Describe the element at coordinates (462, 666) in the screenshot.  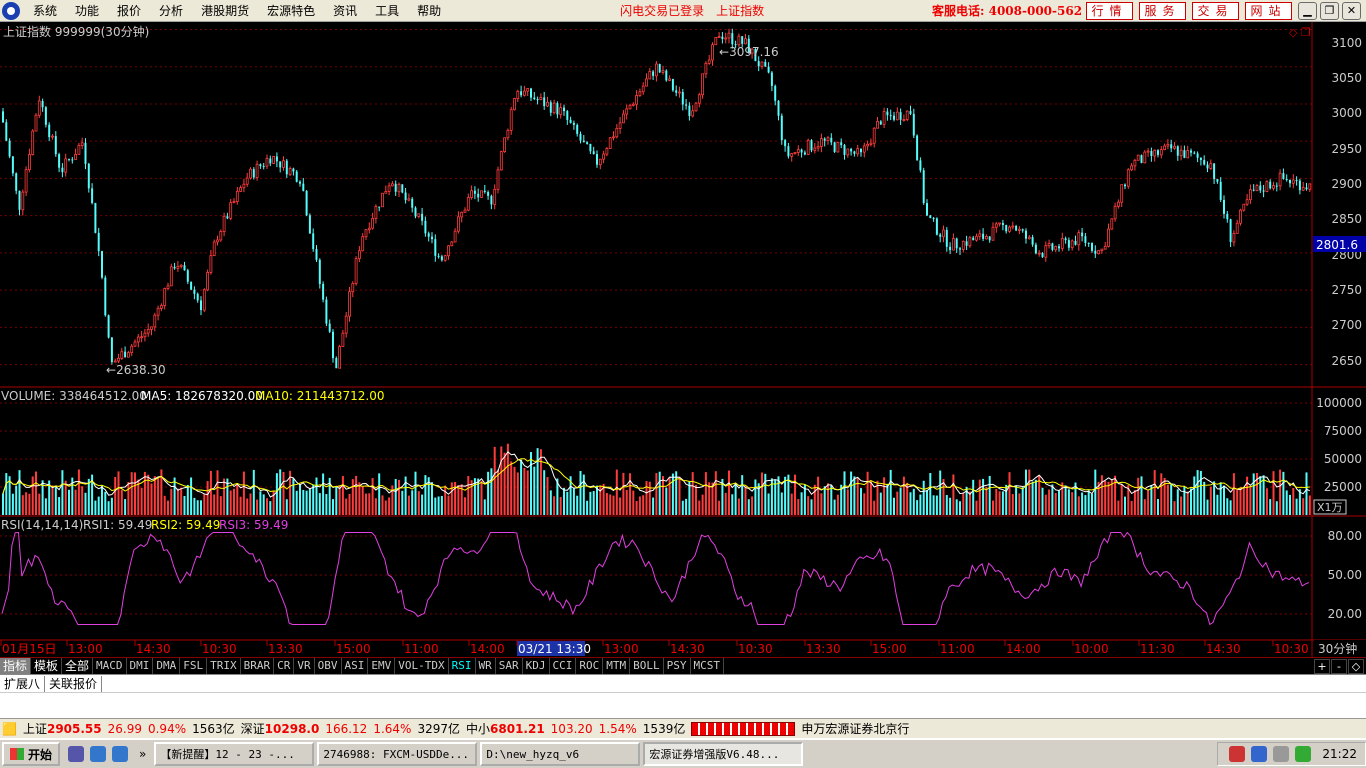
I see `tab-rsi: RSI` at that location.